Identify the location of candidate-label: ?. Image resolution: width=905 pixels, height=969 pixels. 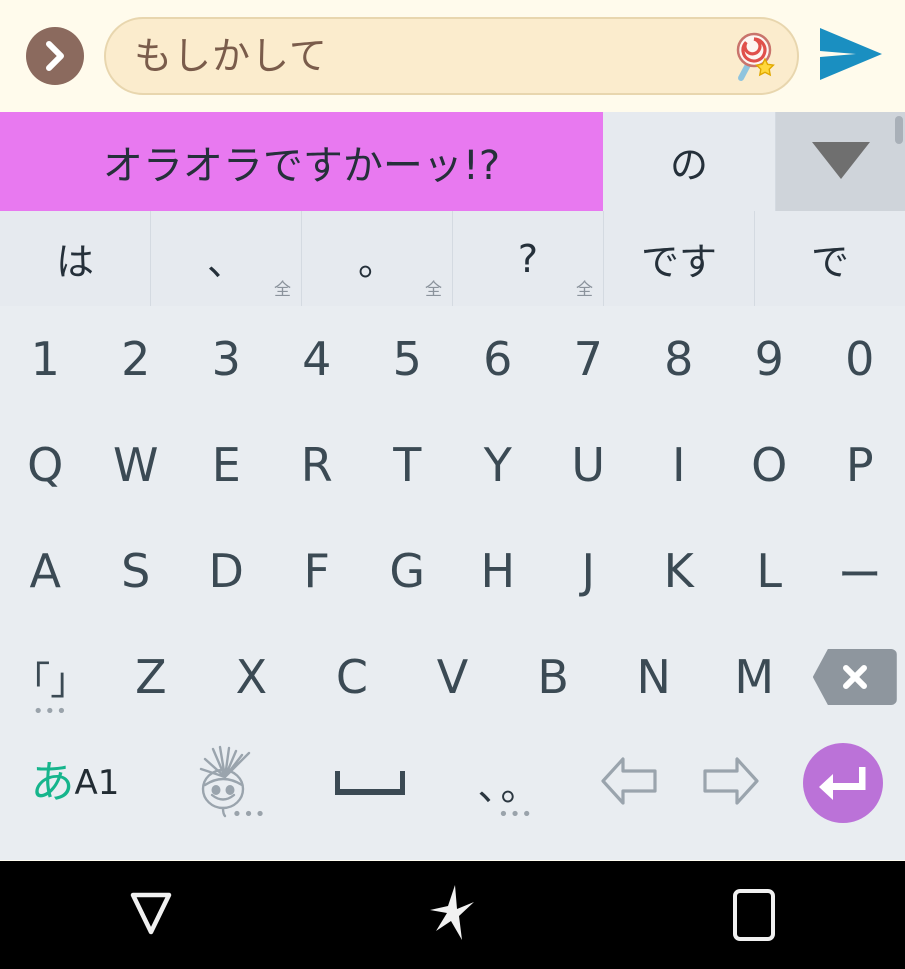
(528, 258).